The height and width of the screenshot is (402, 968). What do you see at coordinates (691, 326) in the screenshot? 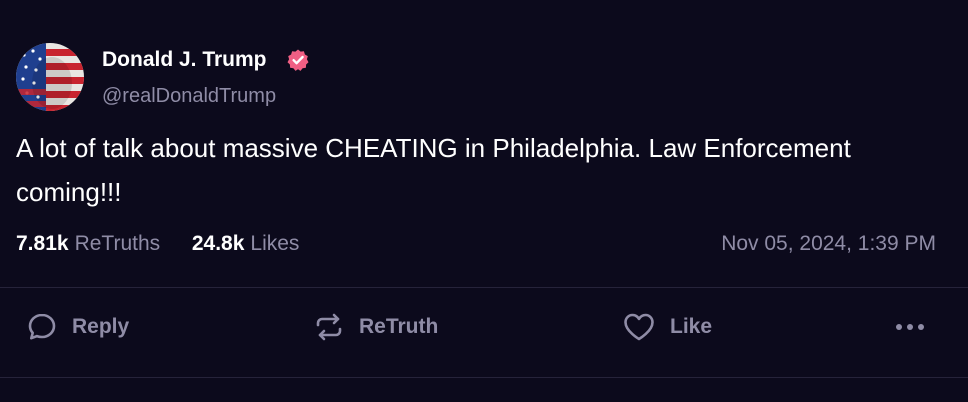
I see `like-label: Like` at bounding box center [691, 326].